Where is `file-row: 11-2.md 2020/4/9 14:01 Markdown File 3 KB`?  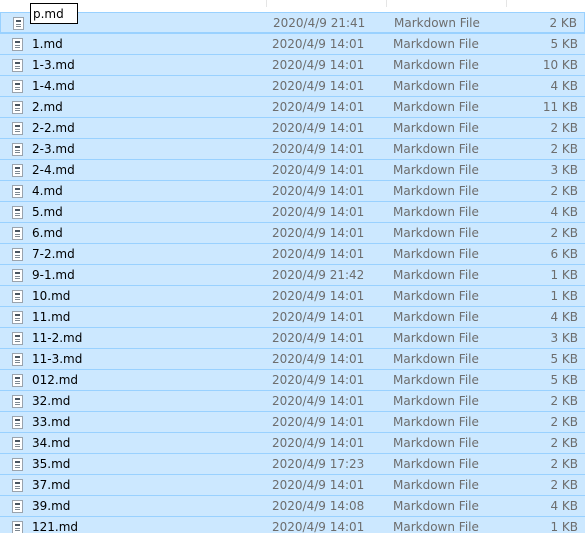
file-row: 11-2.md 2020/4/9 14:01 Markdown File 3 KB is located at coordinates (292, 337).